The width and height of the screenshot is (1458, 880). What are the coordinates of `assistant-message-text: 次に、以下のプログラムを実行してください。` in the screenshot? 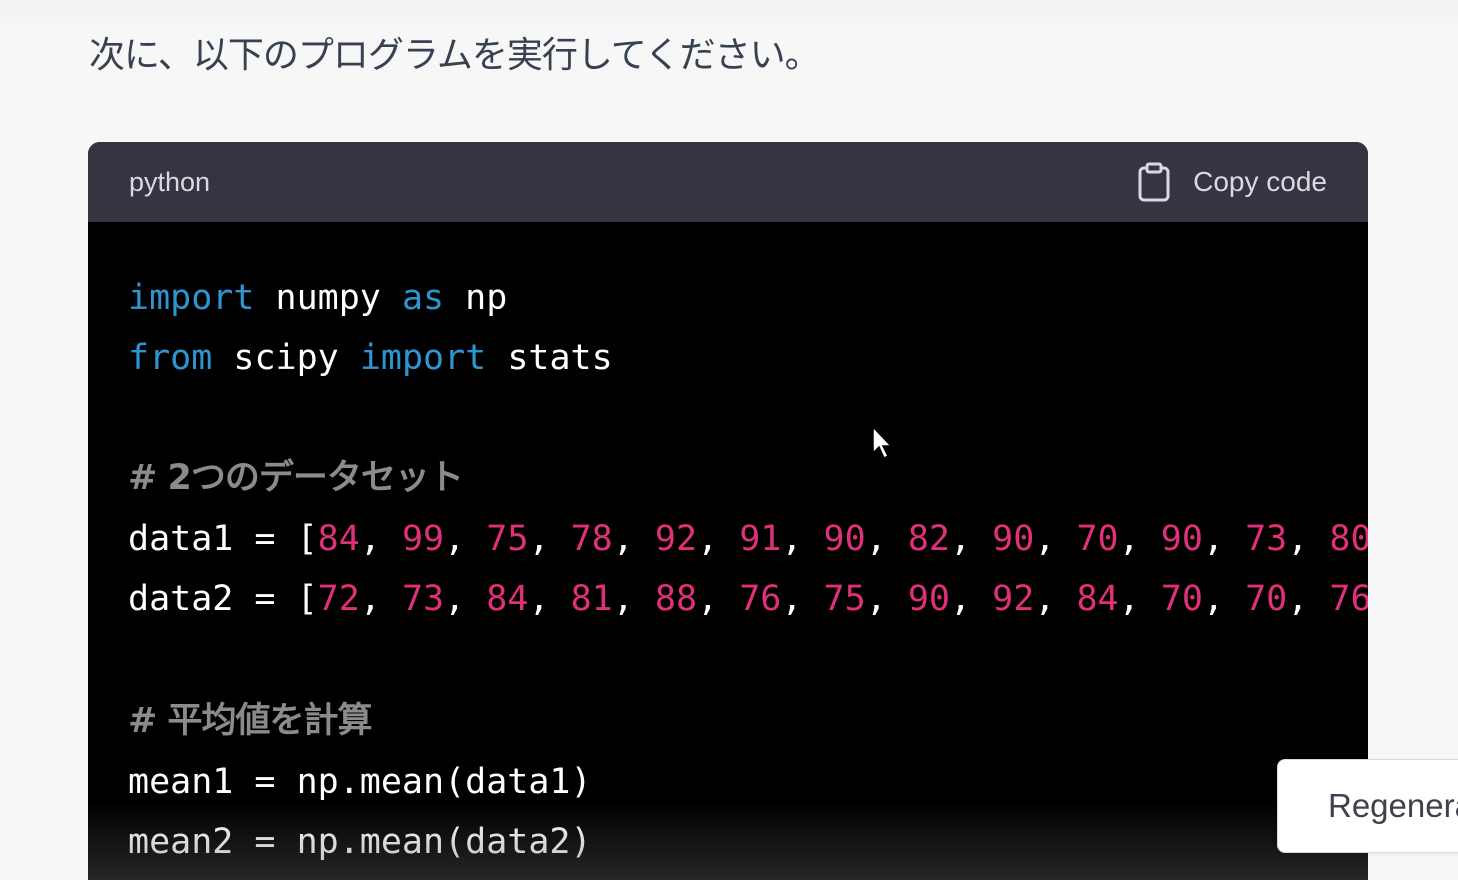 It's located at (455, 55).